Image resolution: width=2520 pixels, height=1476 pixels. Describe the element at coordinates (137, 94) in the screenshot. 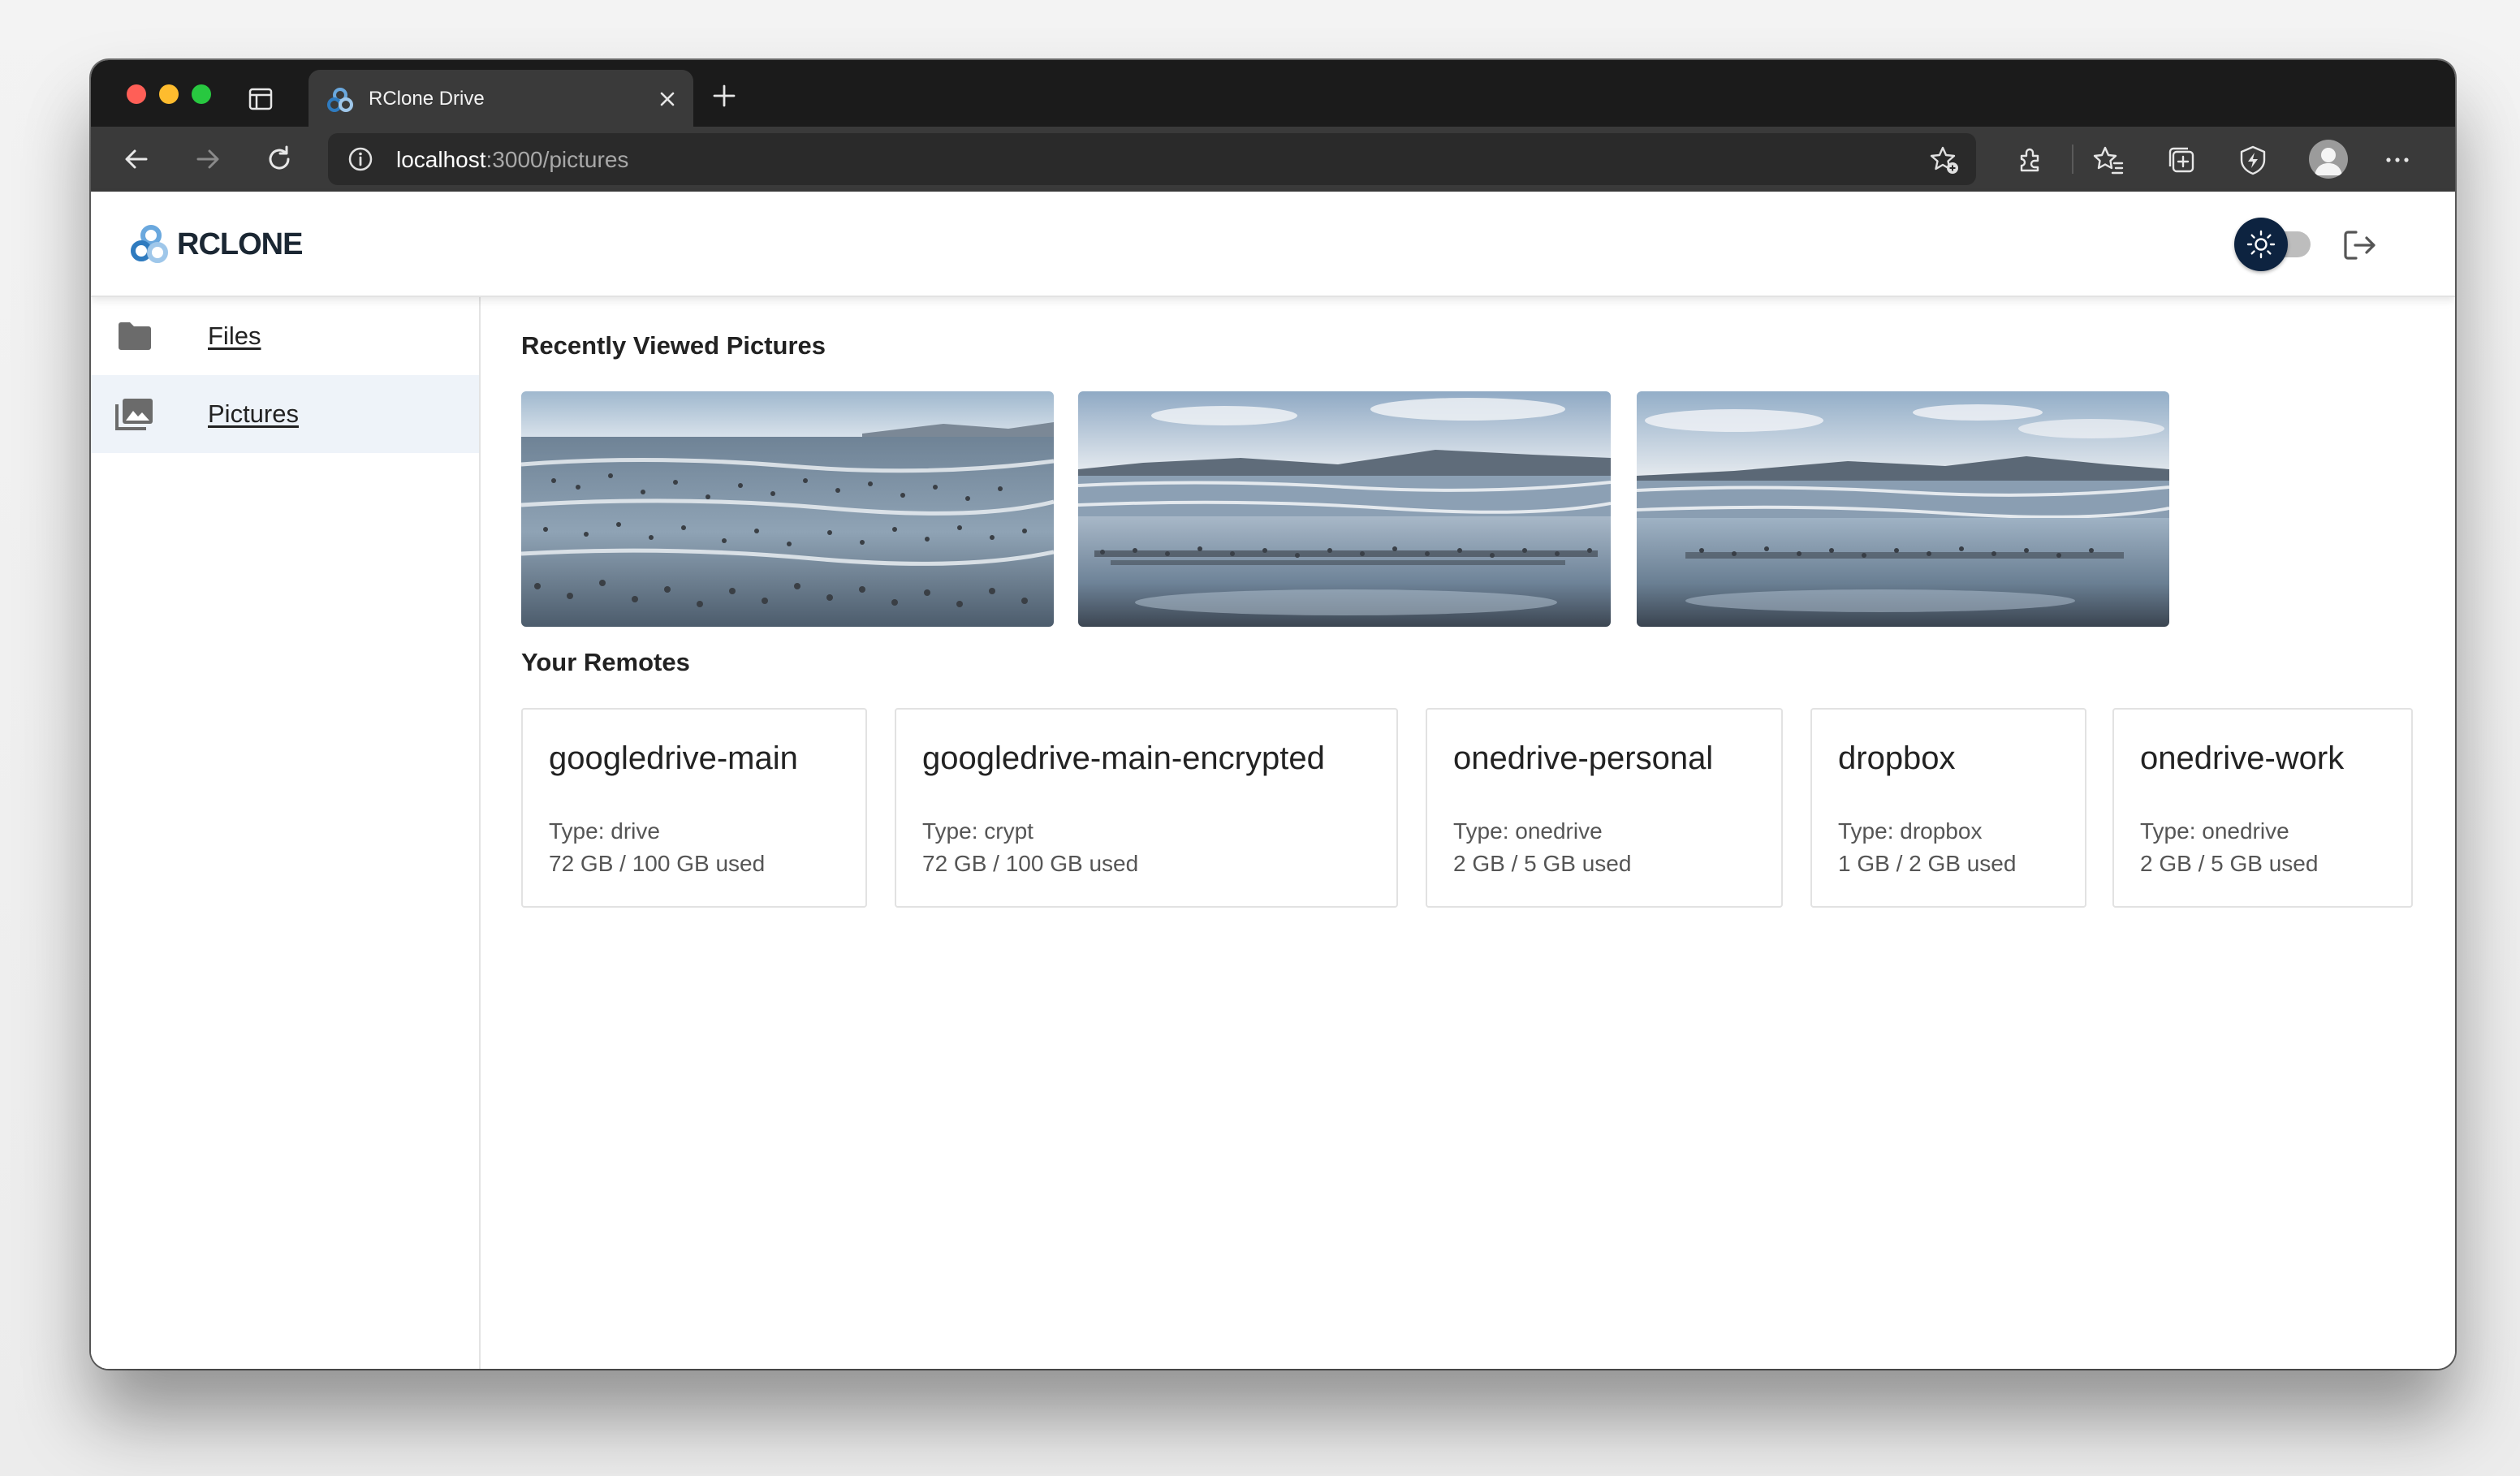

I see `close-window-button` at that location.